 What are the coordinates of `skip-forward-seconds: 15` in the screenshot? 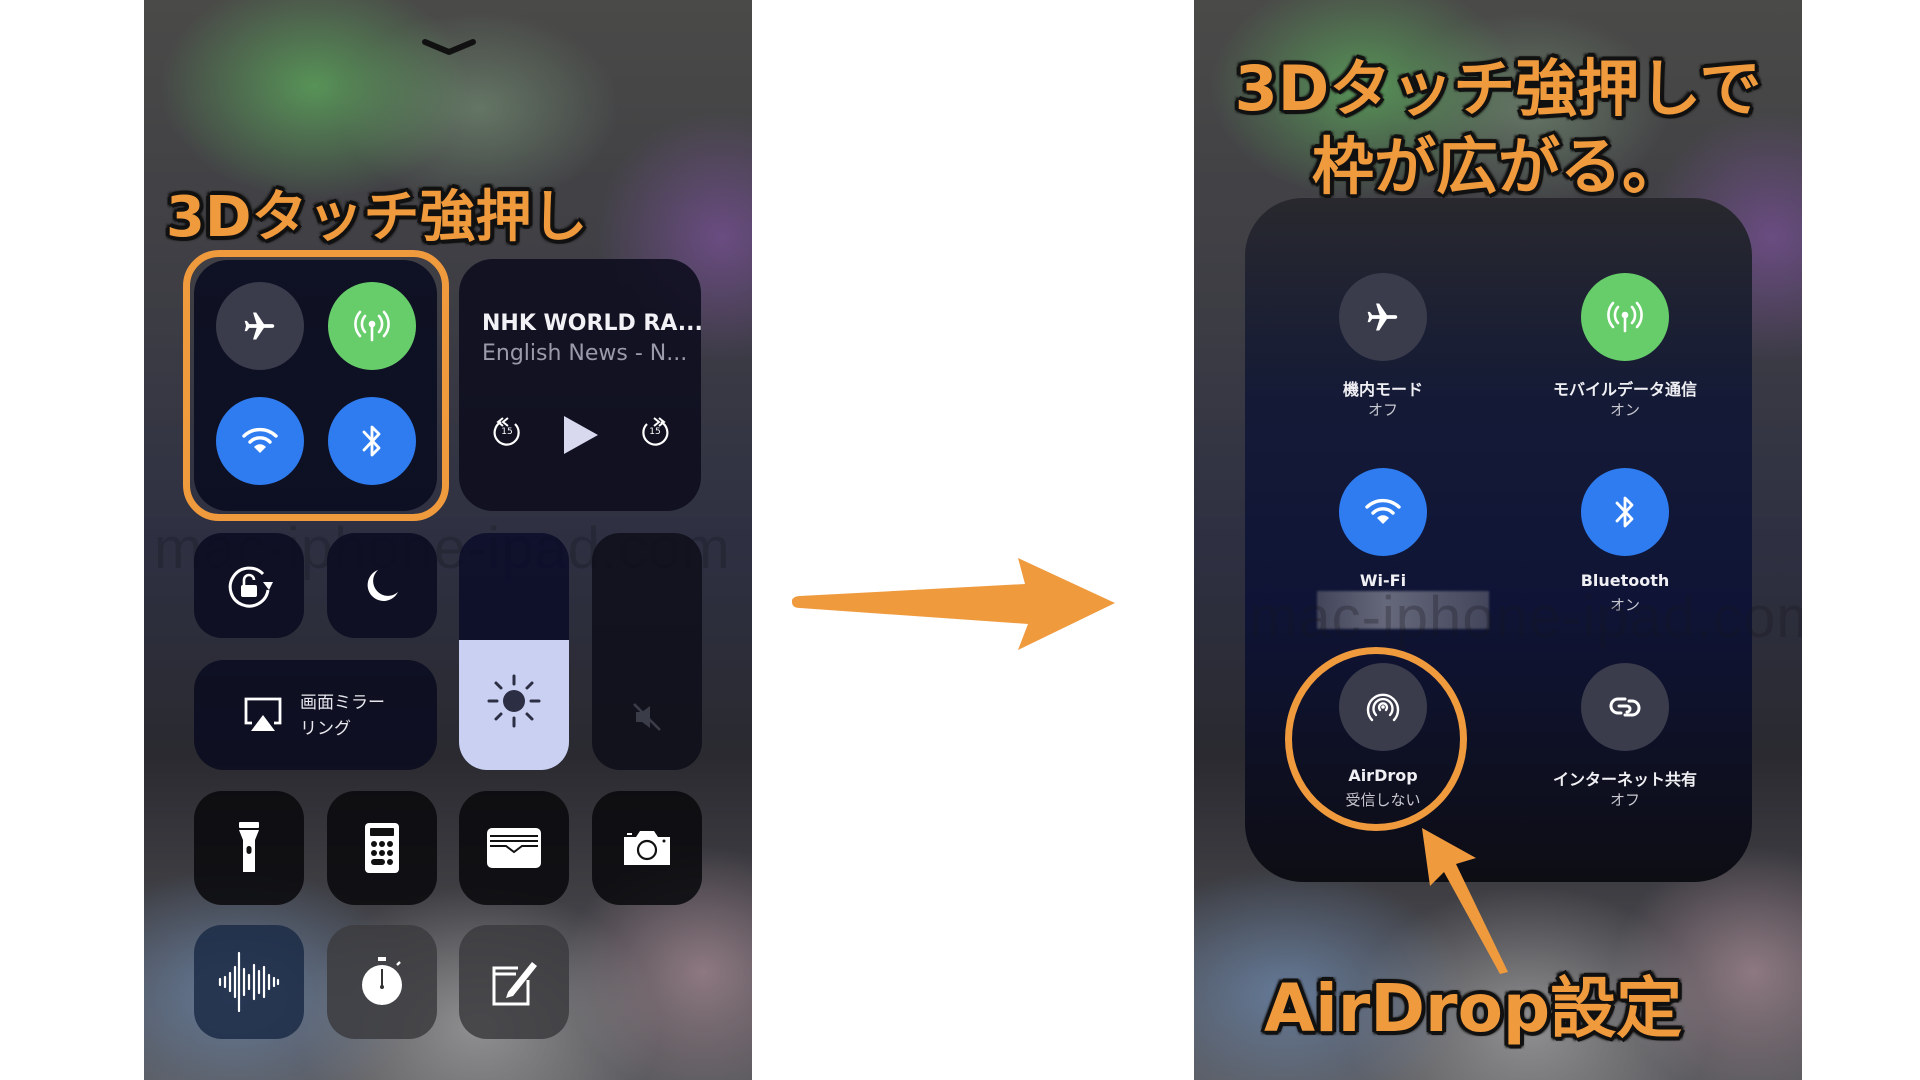 It's located at (655, 432).